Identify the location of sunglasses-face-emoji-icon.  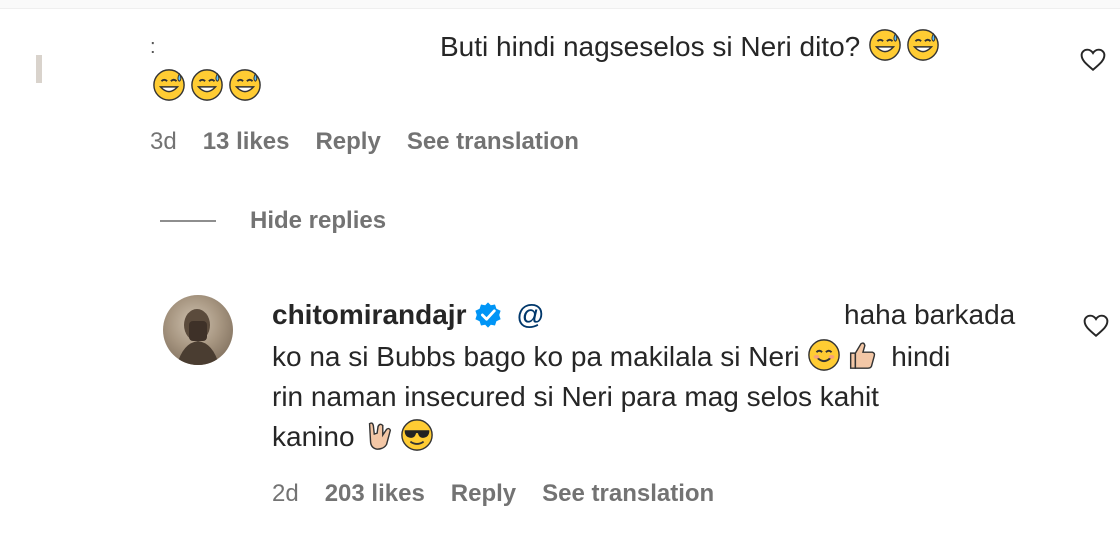
(417, 435).